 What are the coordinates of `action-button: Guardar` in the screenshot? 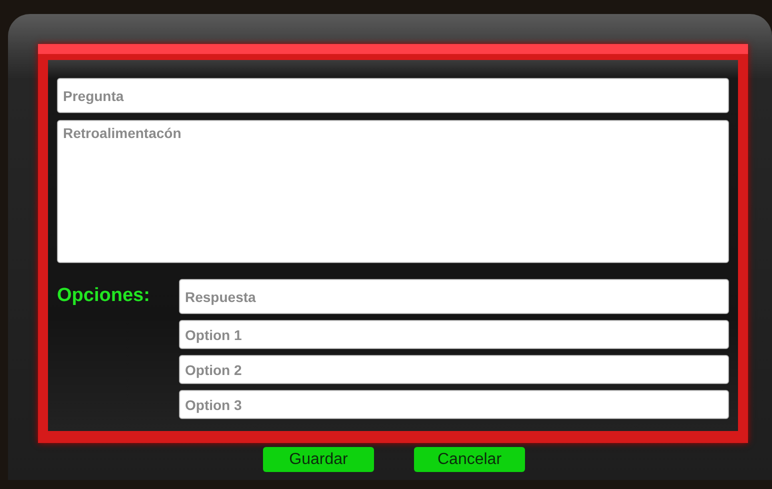 It's located at (318, 459).